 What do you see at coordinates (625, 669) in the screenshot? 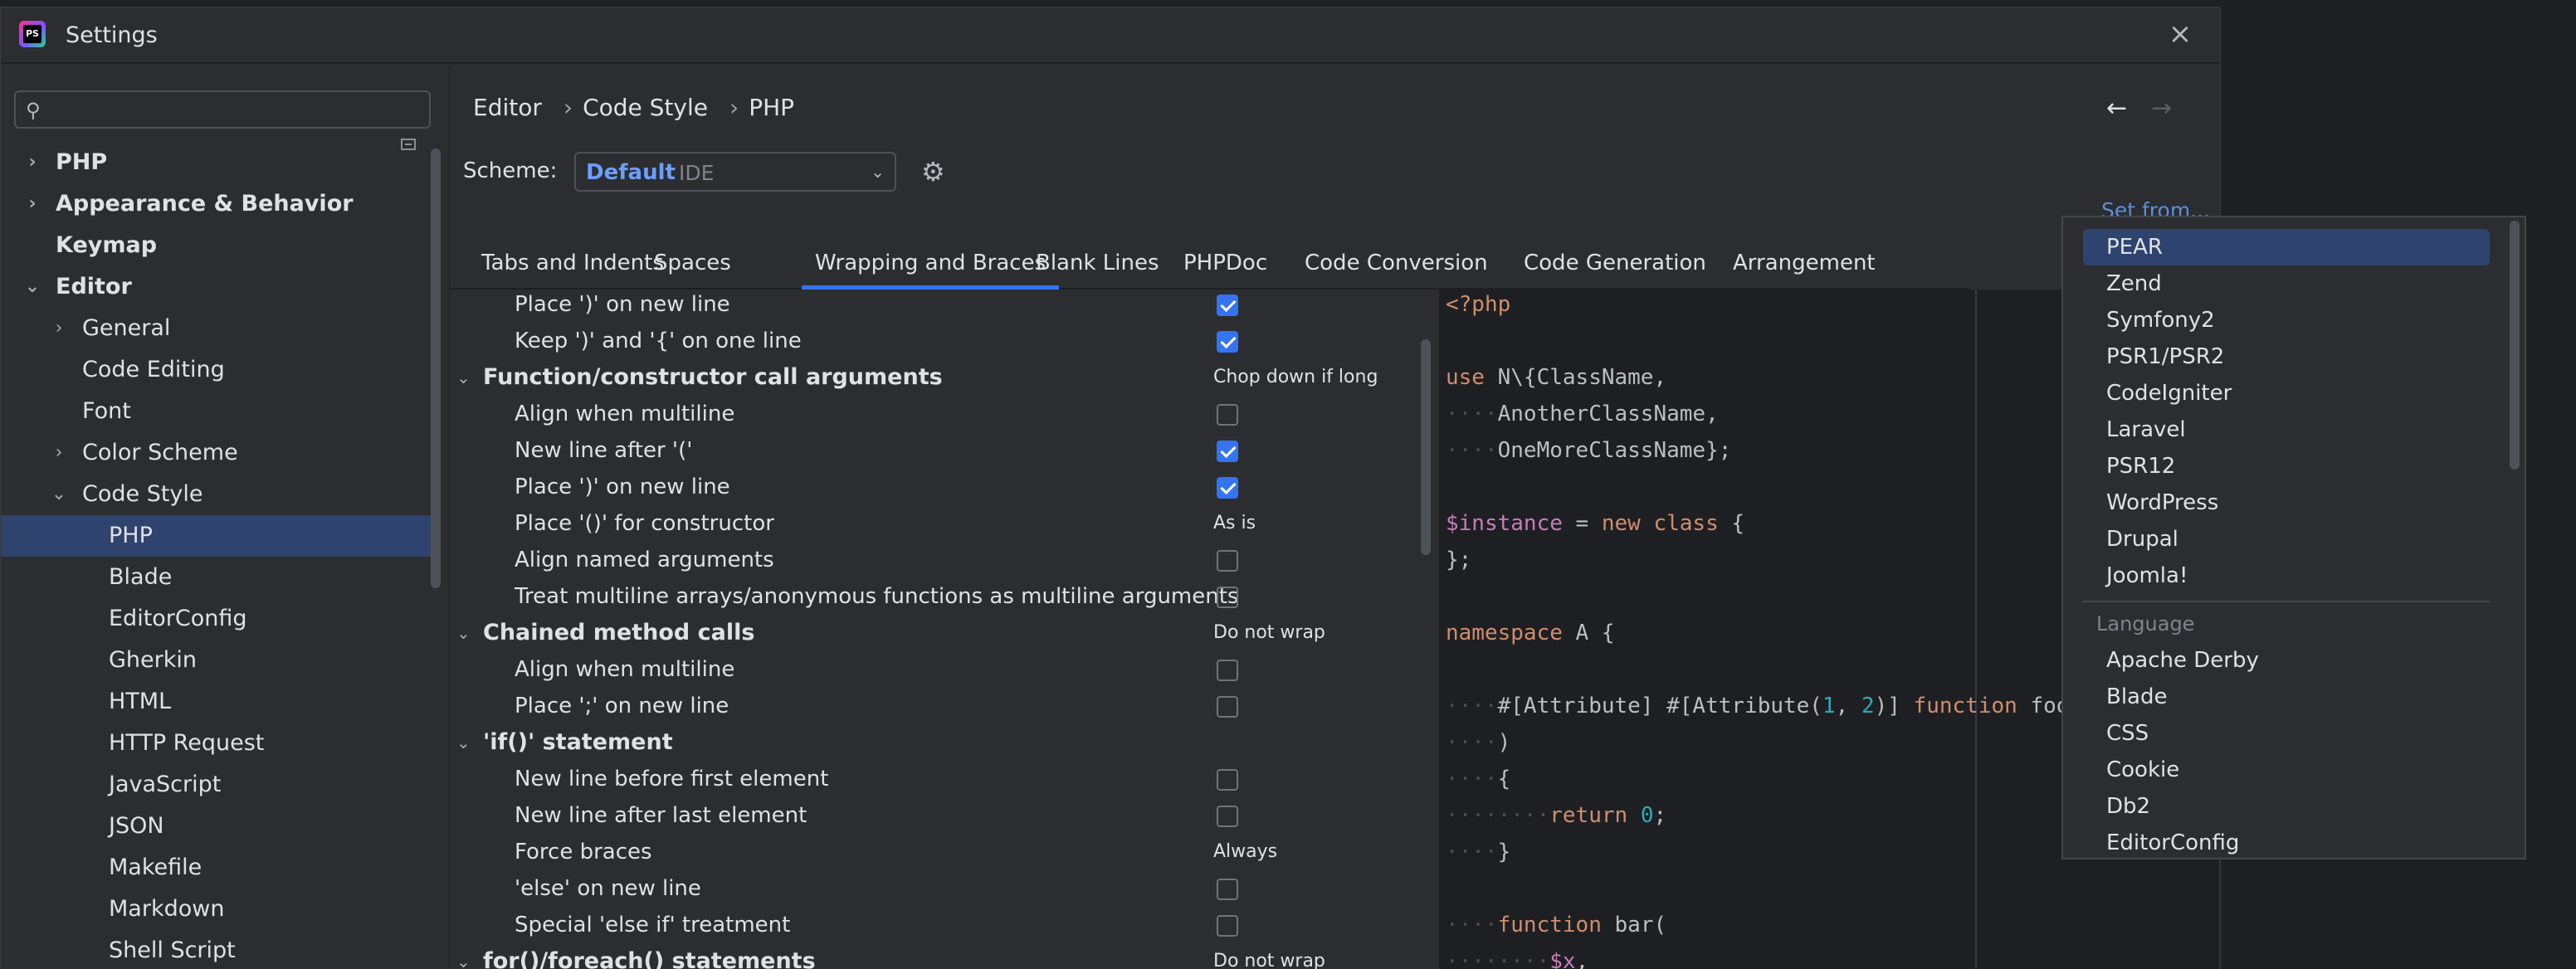
I see `option-label: Align when multiline` at bounding box center [625, 669].